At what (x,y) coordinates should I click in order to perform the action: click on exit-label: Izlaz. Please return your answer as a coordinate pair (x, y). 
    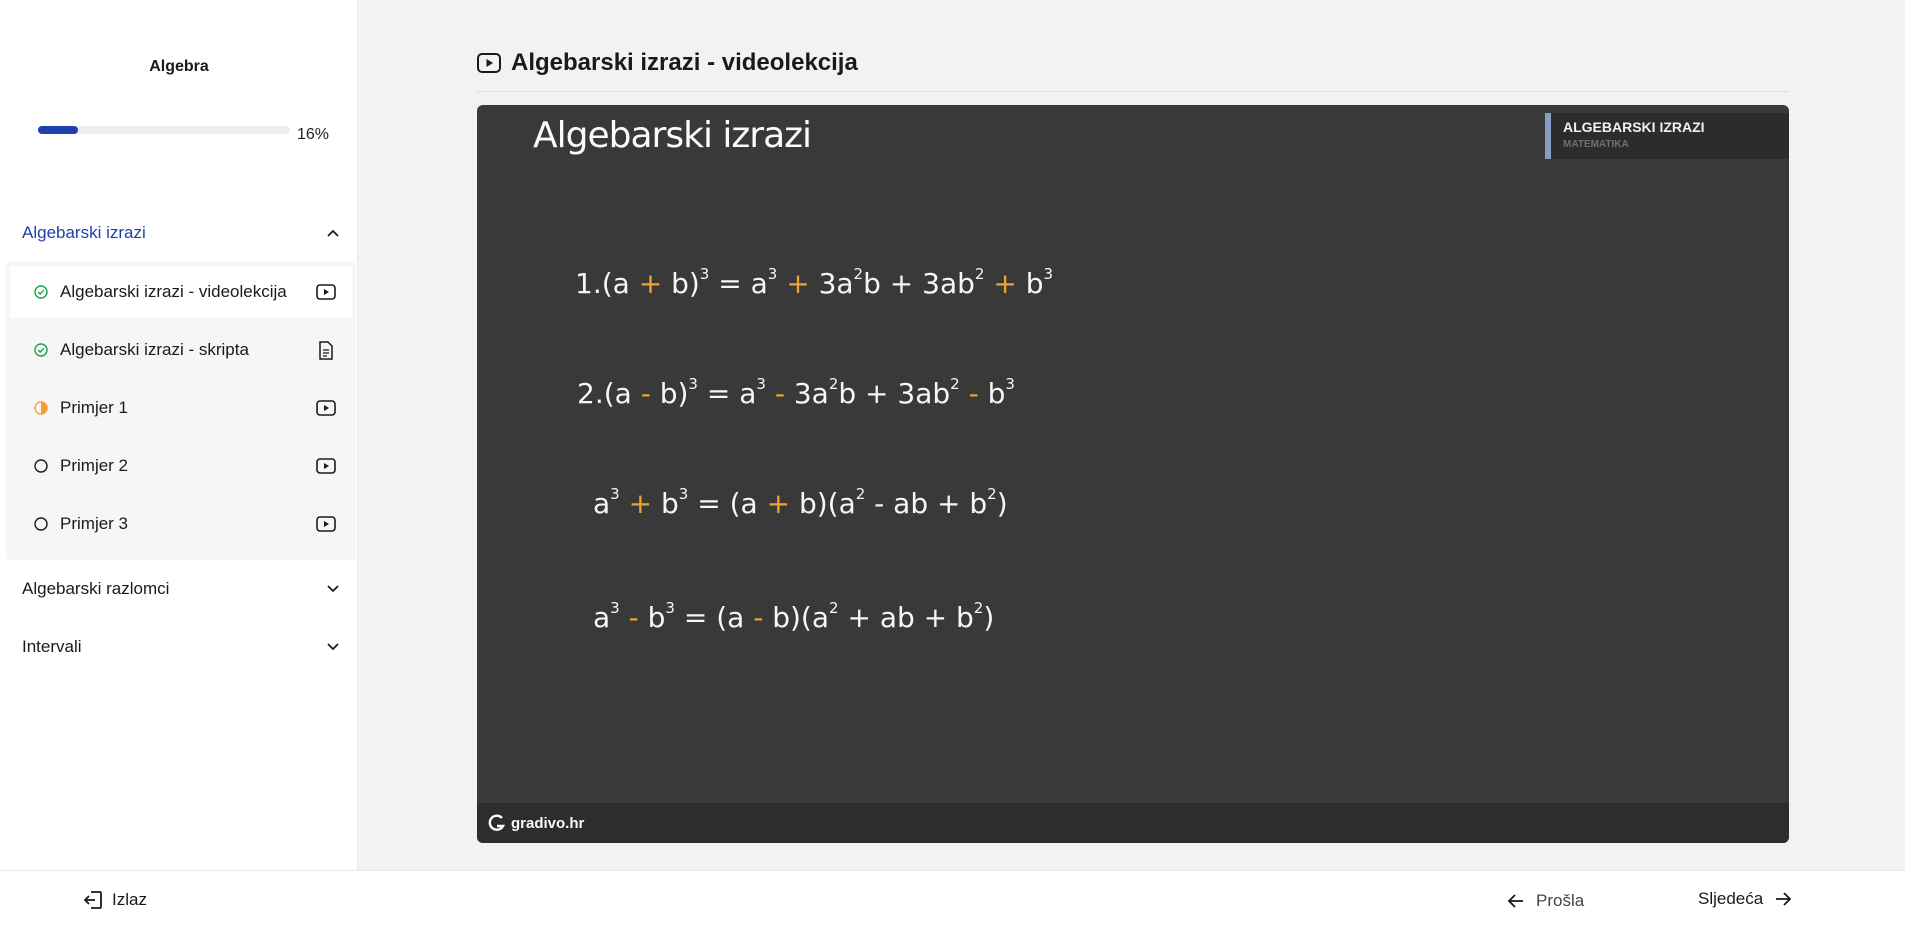
    Looking at the image, I should click on (129, 899).